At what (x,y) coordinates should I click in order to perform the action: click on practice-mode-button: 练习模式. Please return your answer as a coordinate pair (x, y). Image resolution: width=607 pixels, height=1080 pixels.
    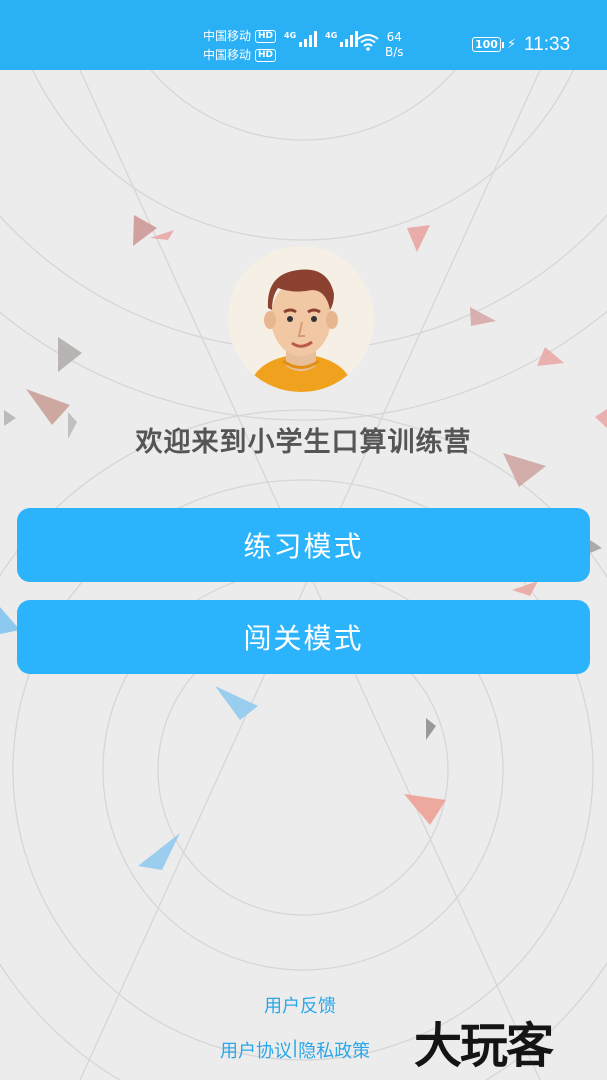
    Looking at the image, I should click on (303, 545).